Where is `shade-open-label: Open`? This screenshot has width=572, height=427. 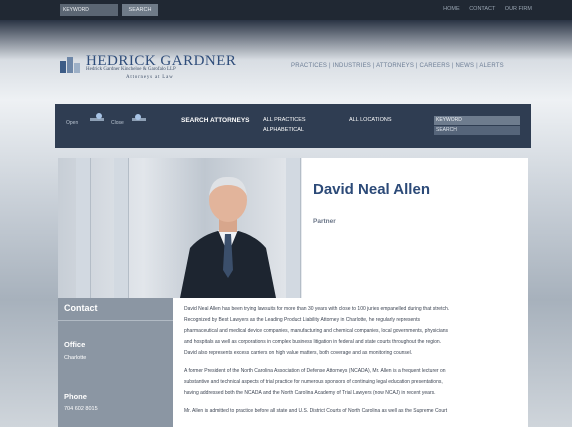 shade-open-label: Open is located at coordinates (72, 123).